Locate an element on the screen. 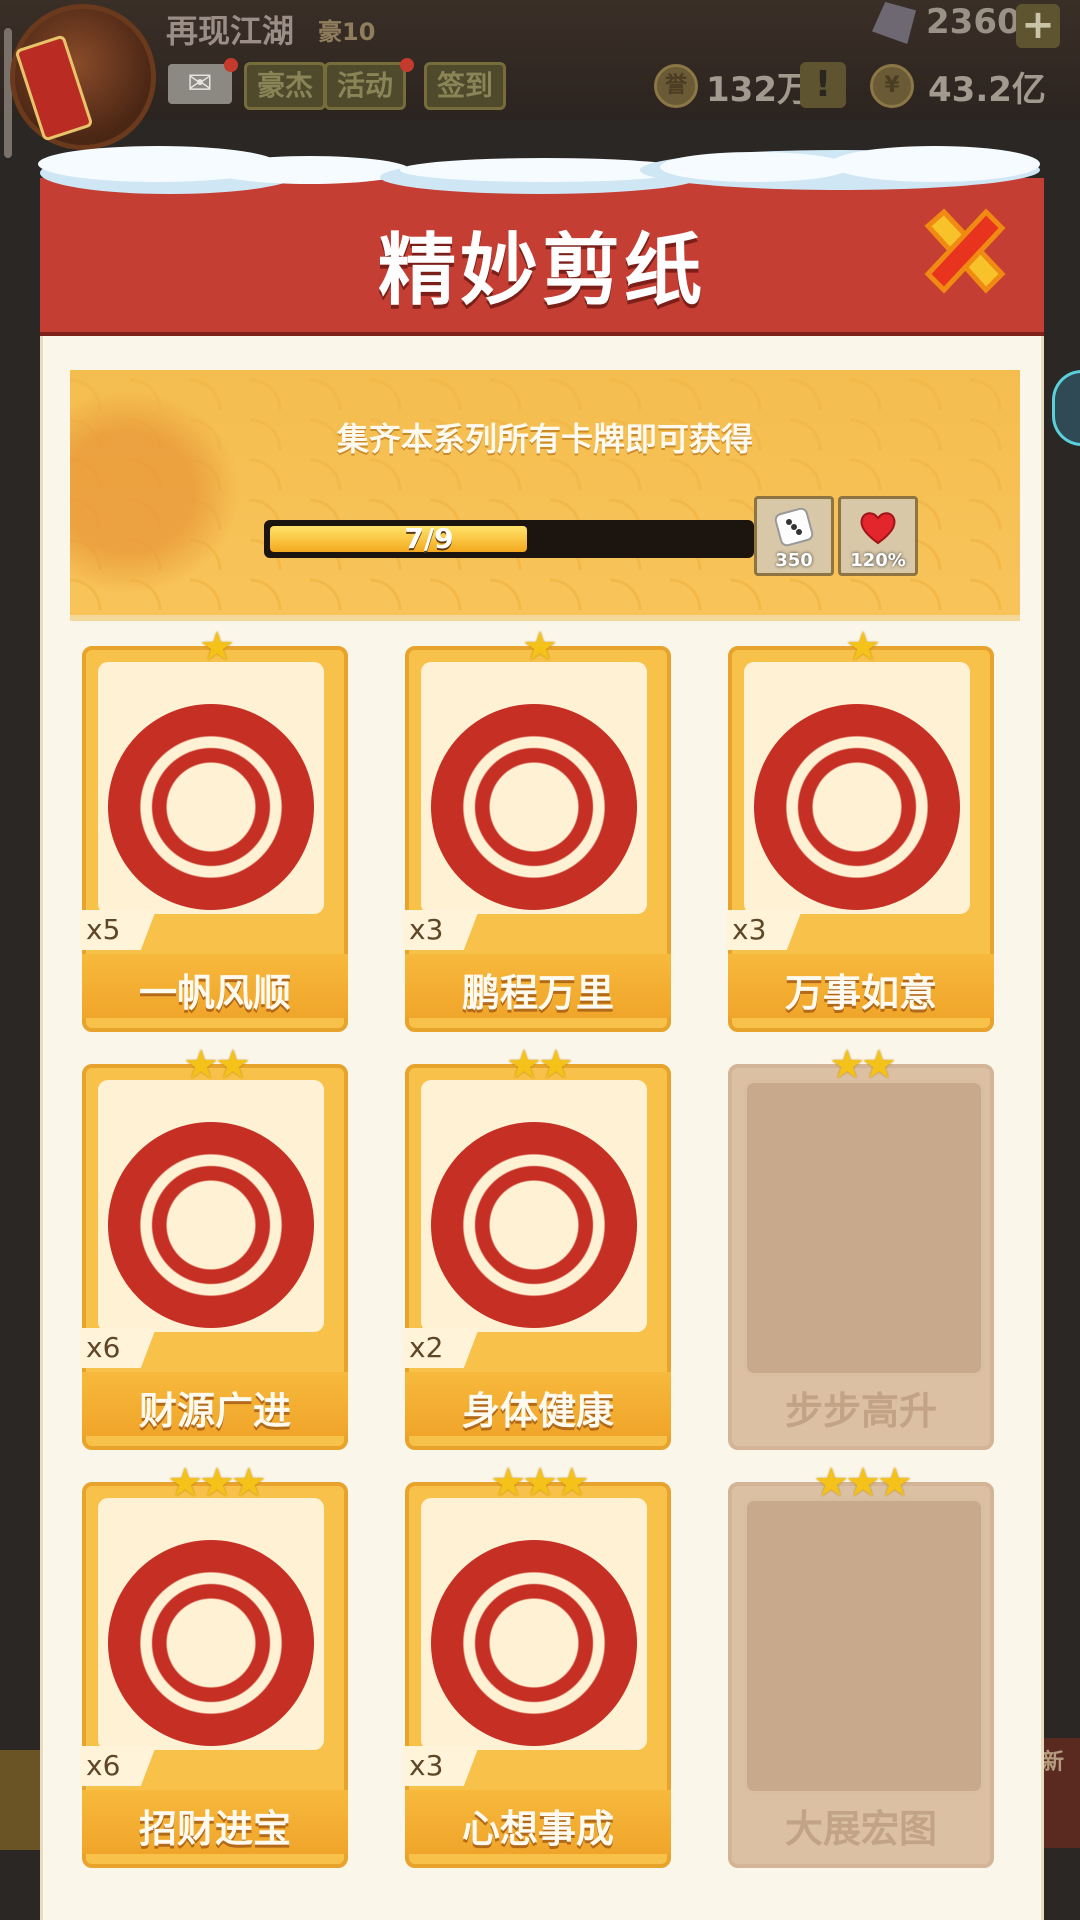 The image size is (1080, 1920). events-button: 活动 is located at coordinates (365, 86).